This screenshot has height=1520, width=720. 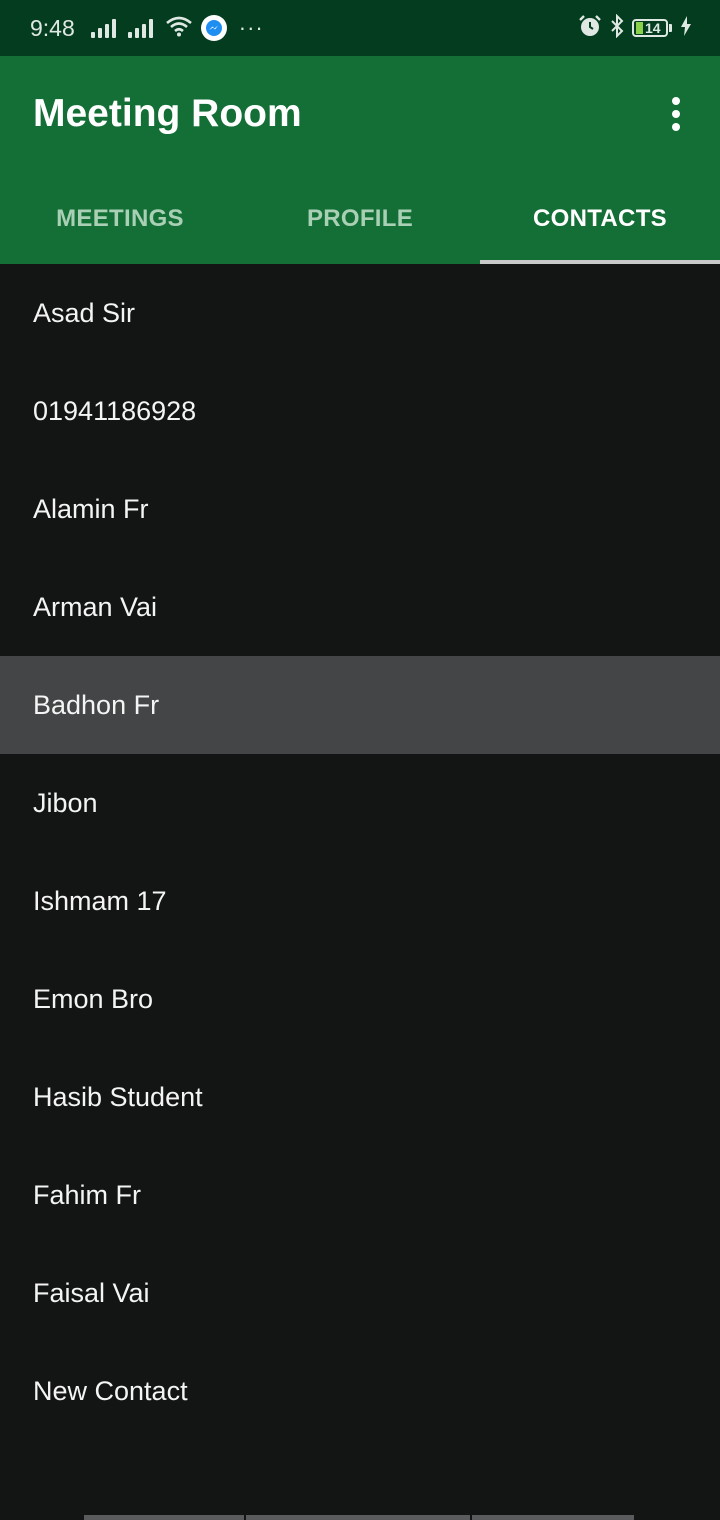 What do you see at coordinates (120, 218) in the screenshot?
I see `tab-meetings: MEETINGS` at bounding box center [120, 218].